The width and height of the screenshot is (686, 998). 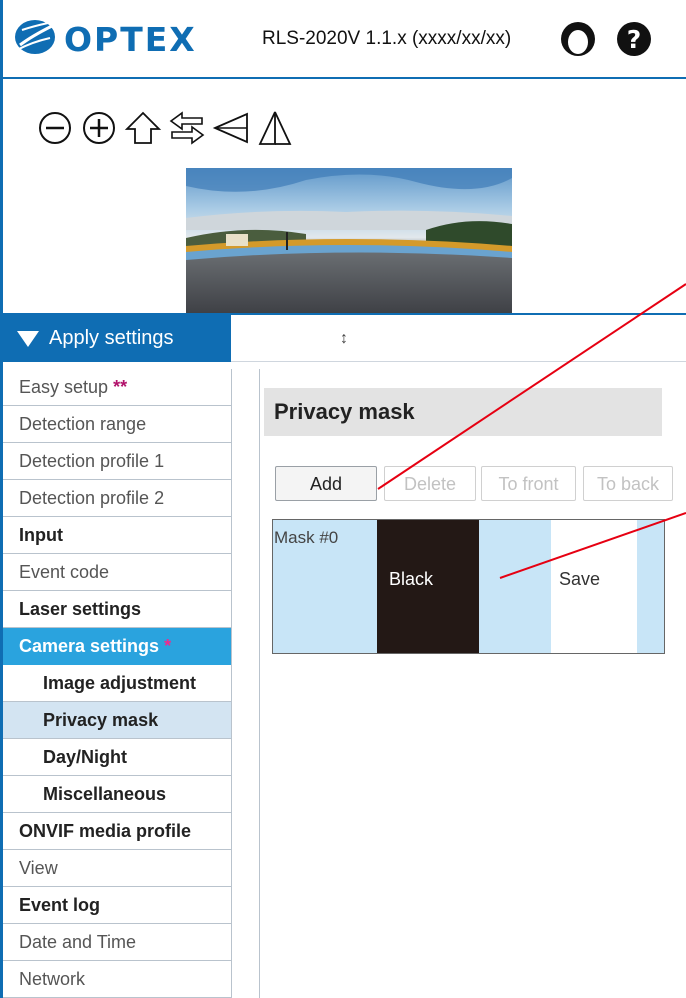 What do you see at coordinates (411, 579) in the screenshot?
I see `mask-color-label: Black` at bounding box center [411, 579].